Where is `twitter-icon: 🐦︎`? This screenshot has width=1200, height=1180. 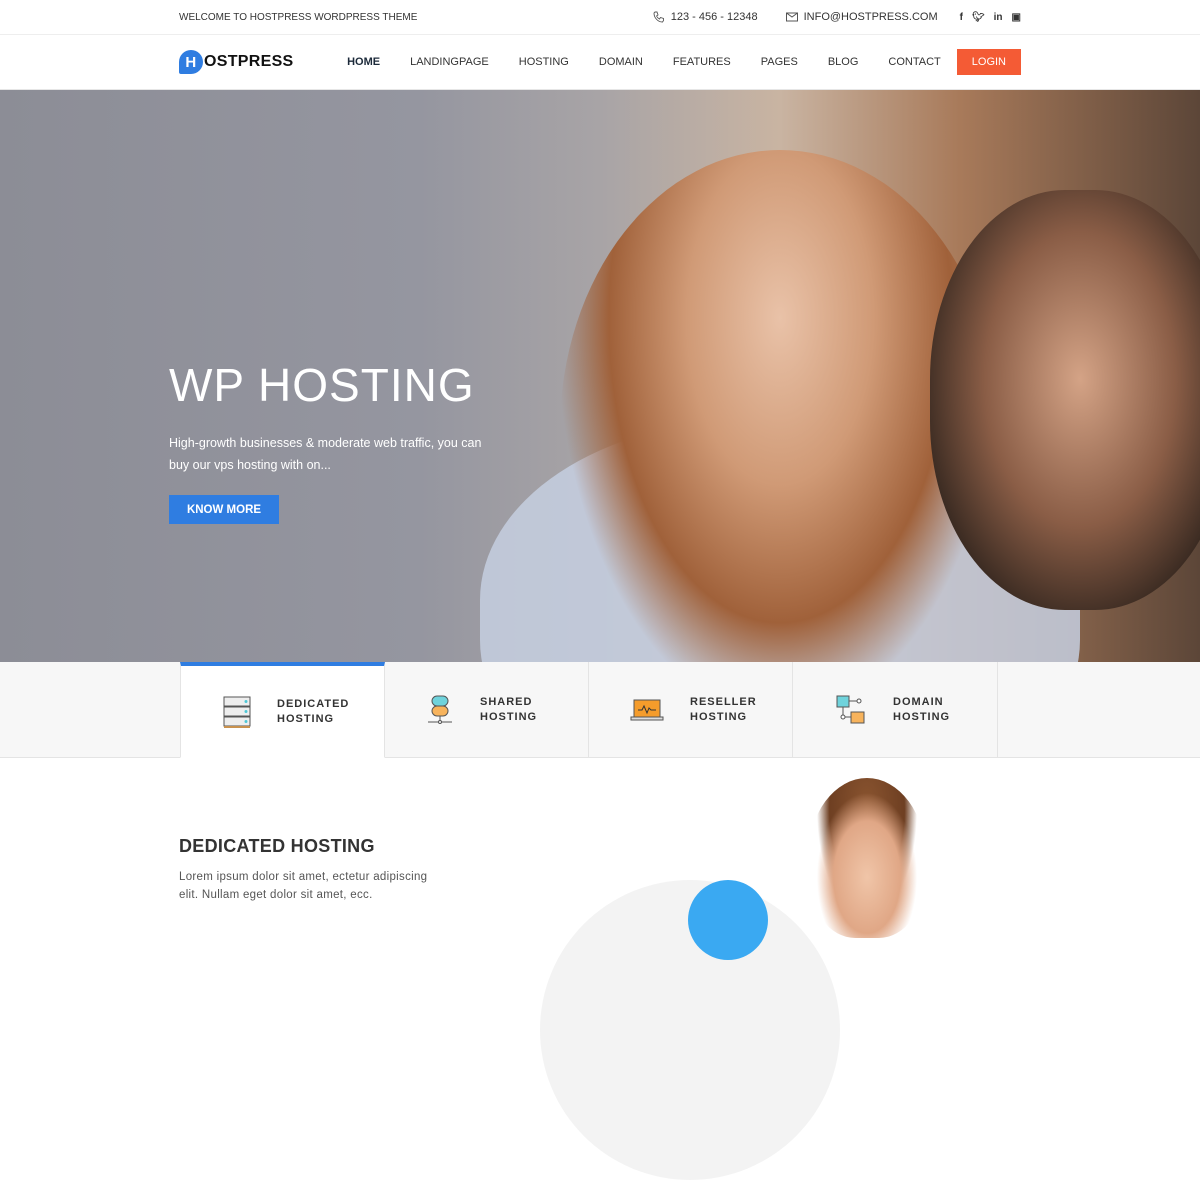
twitter-icon: 🐦︎ is located at coordinates (978, 17).